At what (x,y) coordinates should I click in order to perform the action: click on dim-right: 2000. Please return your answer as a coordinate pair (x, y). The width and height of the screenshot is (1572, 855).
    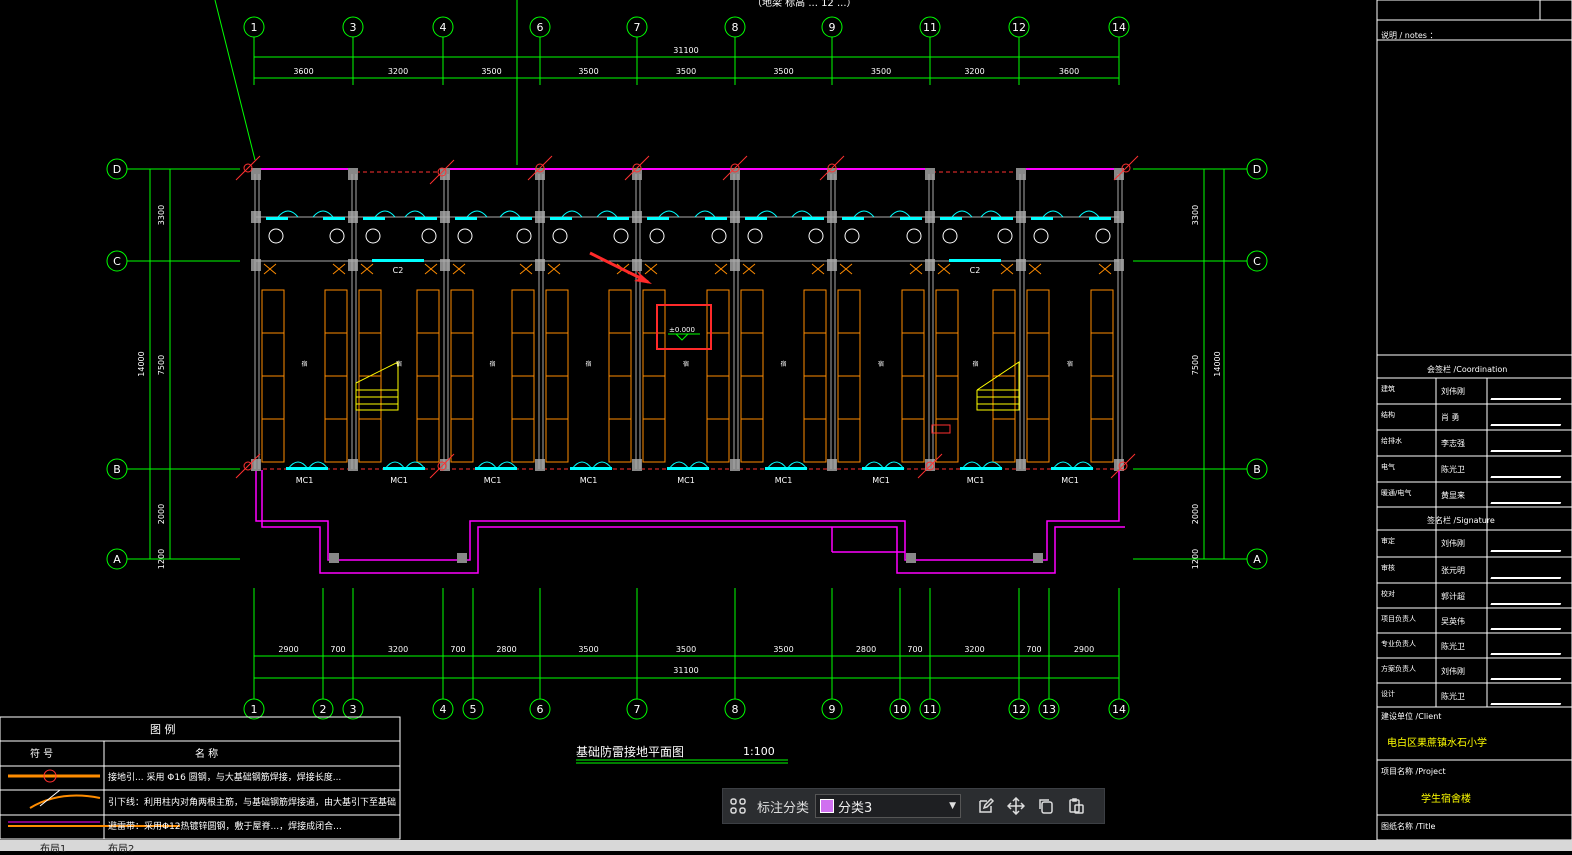
    Looking at the image, I should click on (1195, 514).